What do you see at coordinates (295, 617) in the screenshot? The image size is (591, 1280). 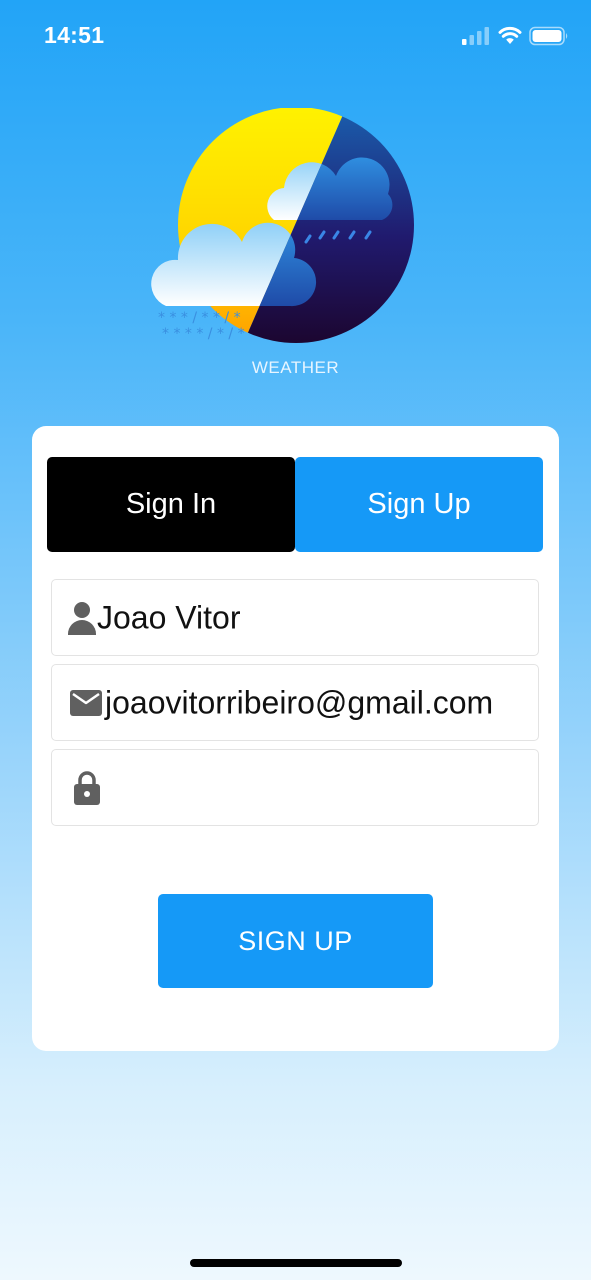 I see `name-field: Joao Vitor` at bounding box center [295, 617].